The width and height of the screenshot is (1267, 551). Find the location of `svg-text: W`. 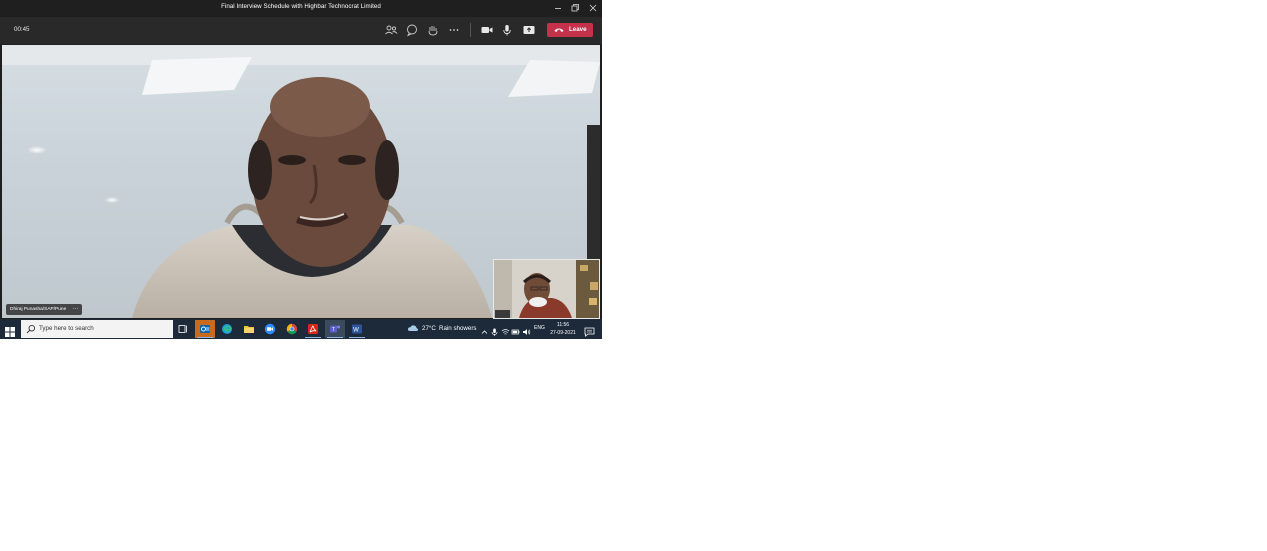

svg-text: W is located at coordinates (356, 331).